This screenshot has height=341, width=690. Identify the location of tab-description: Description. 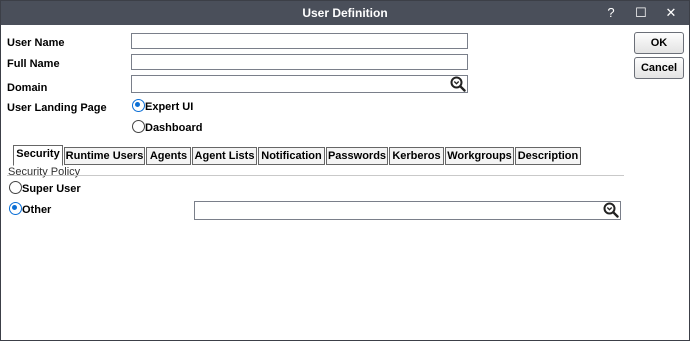
(548, 156).